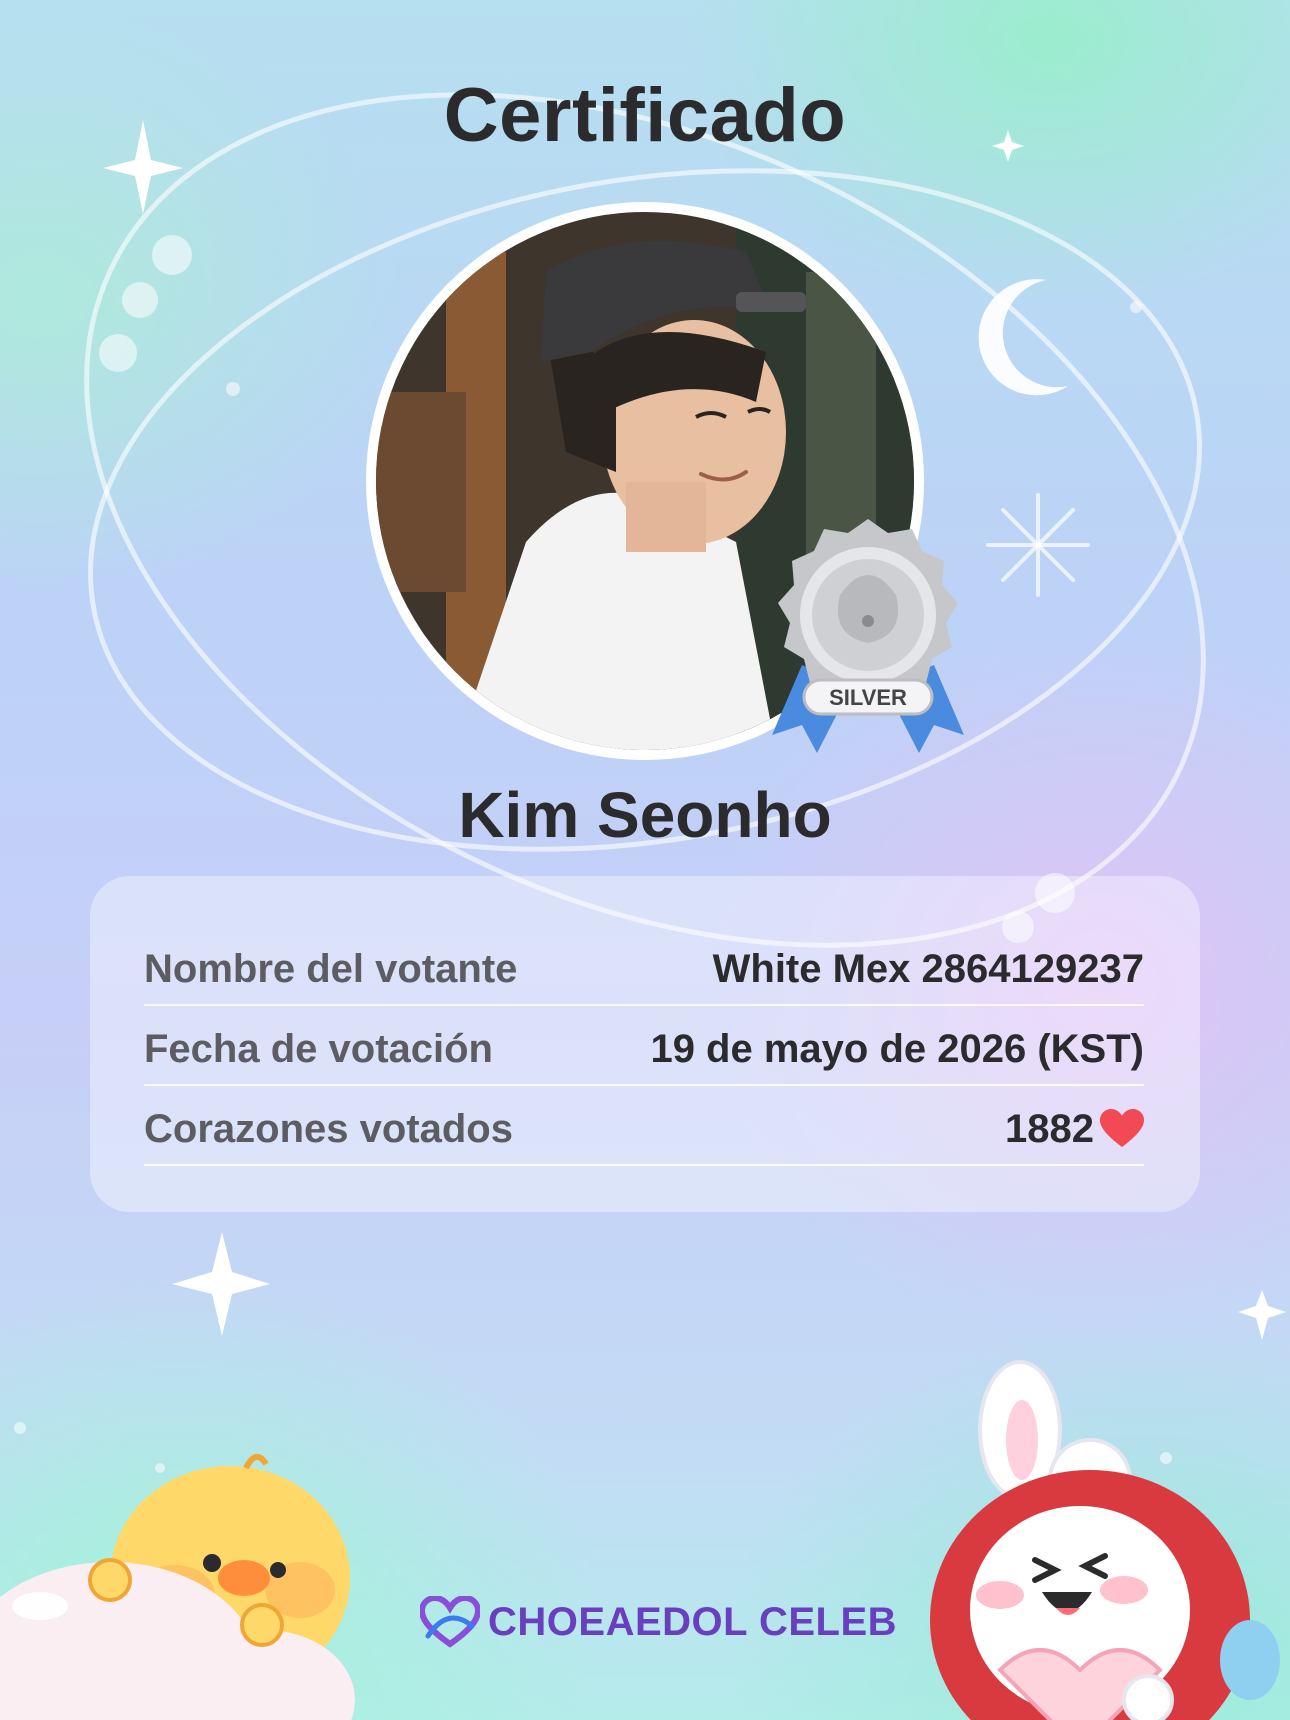 The height and width of the screenshot is (1720, 1290). I want to click on vote-date-value: 19 de mayo de 2026 (KST), so click(897, 1048).